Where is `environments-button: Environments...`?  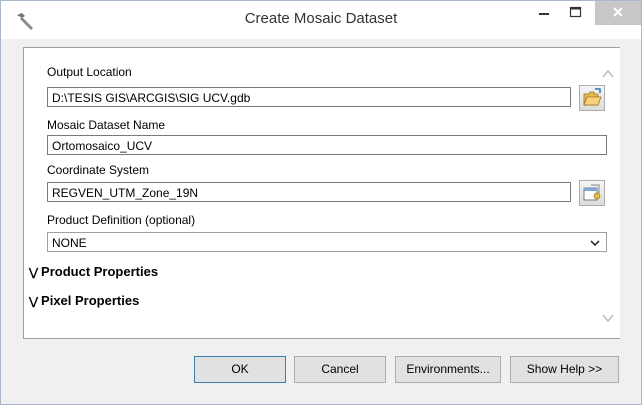
environments-button: Environments... is located at coordinates (448, 369).